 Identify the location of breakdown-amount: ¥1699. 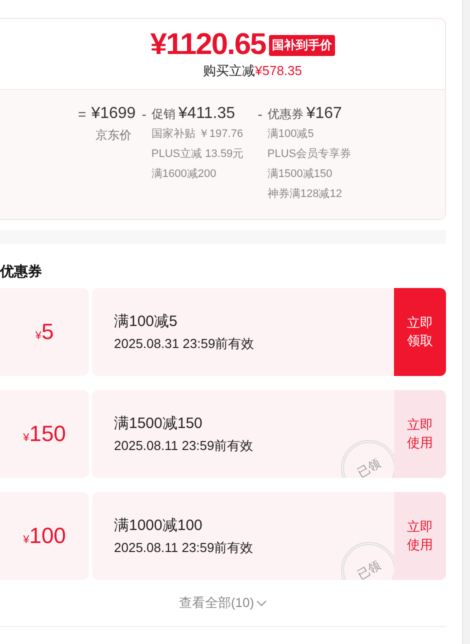
(113, 114).